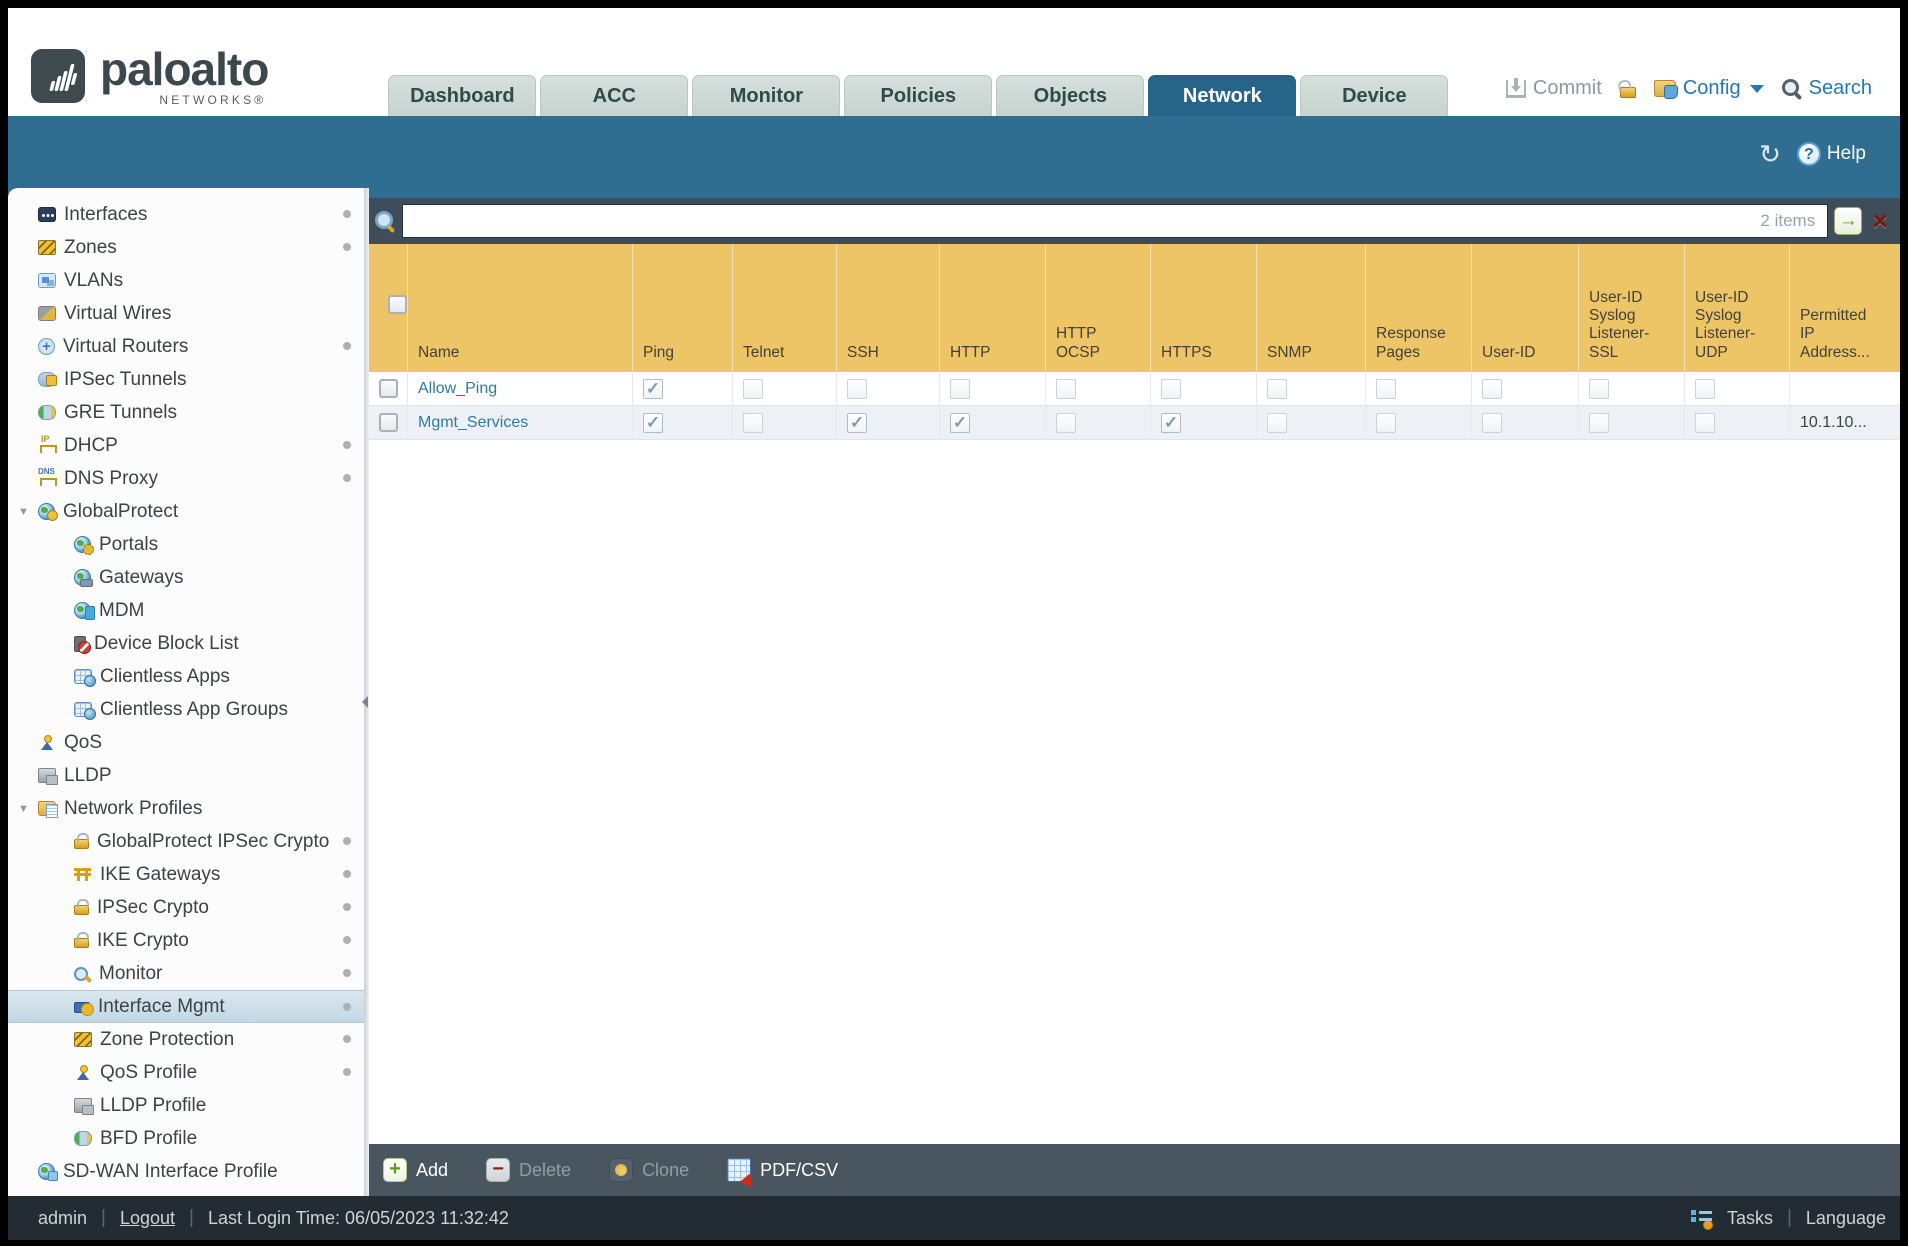  I want to click on clone-button: Clone, so click(649, 1170).